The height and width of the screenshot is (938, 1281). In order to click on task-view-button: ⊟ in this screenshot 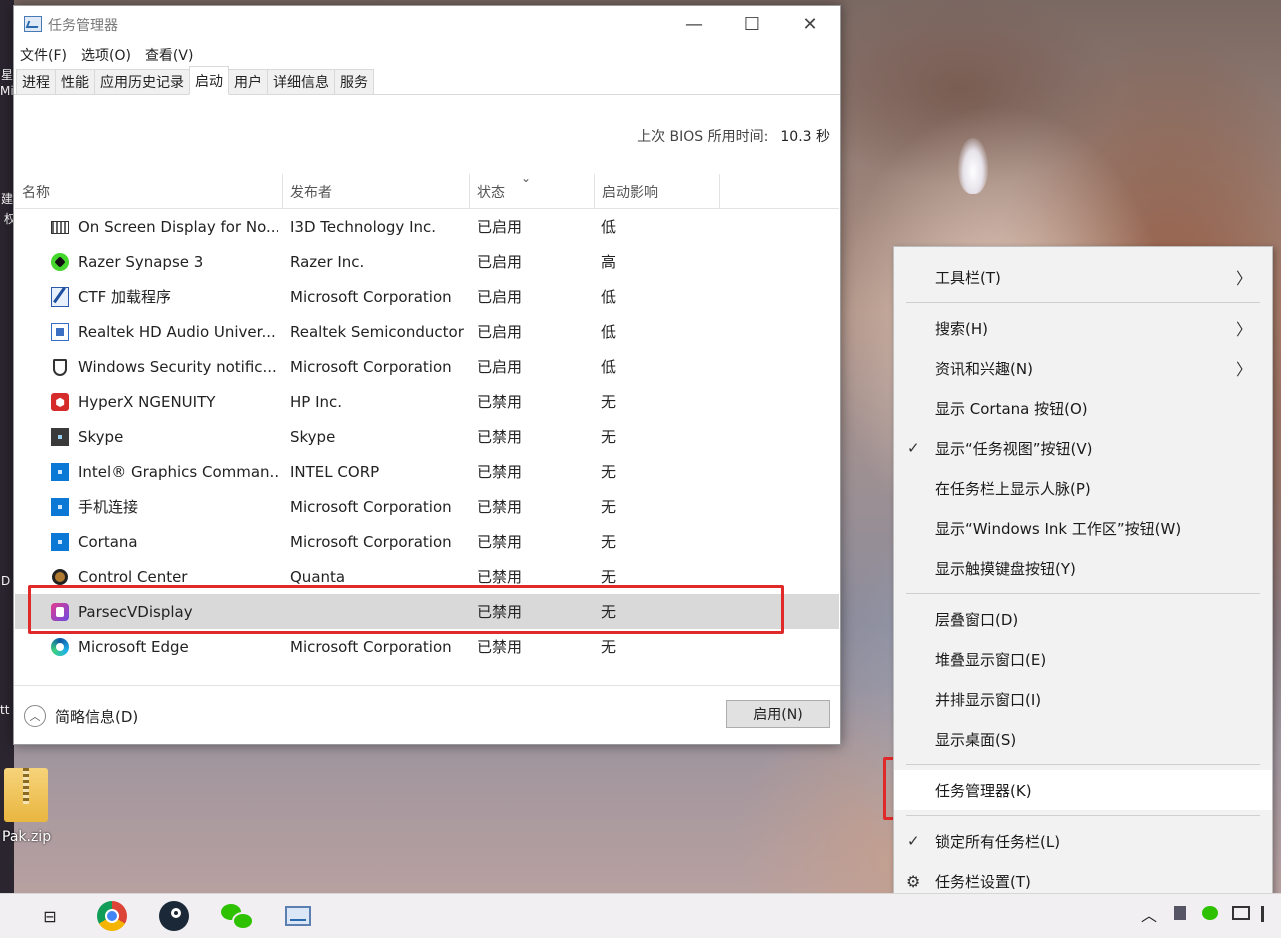, I will do `click(50, 916)`.